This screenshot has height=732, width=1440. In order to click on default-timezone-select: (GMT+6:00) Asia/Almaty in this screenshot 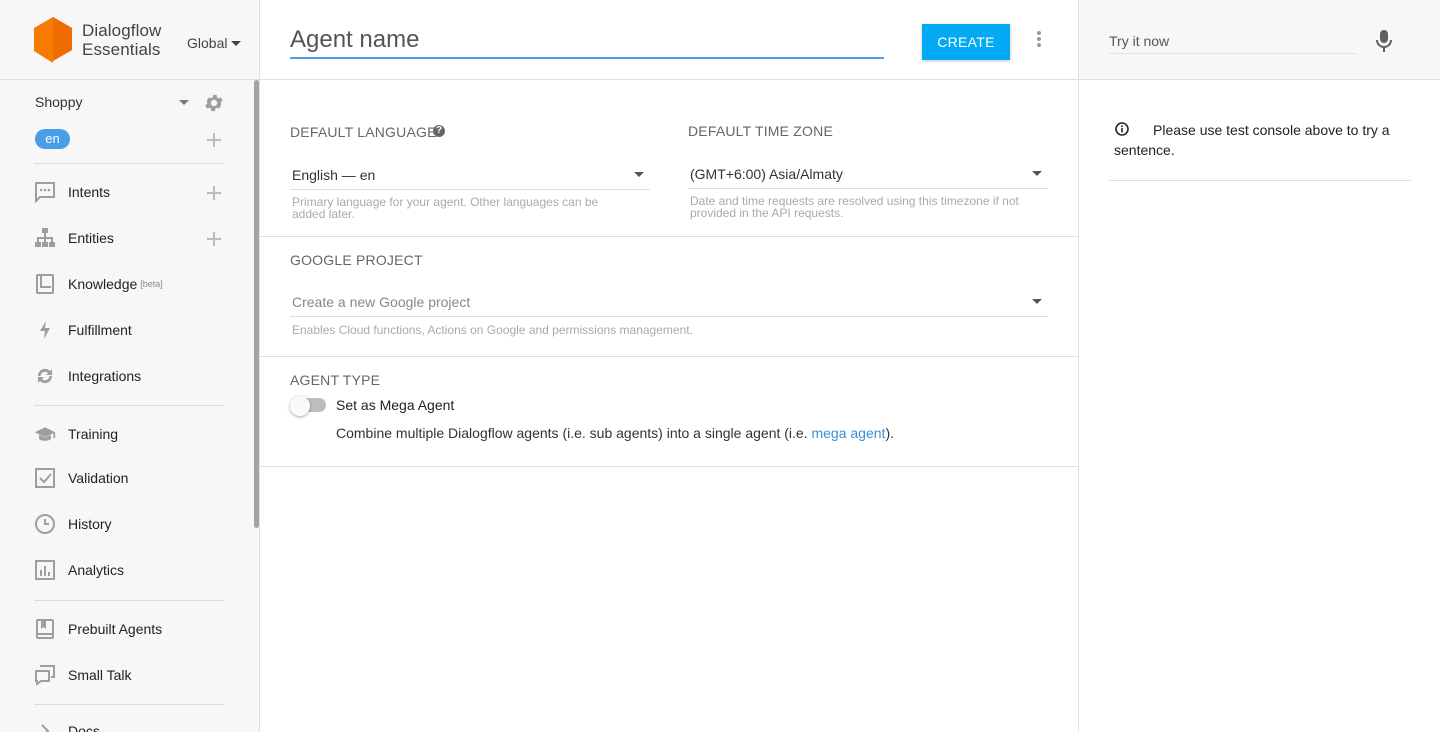, I will do `click(868, 173)`.